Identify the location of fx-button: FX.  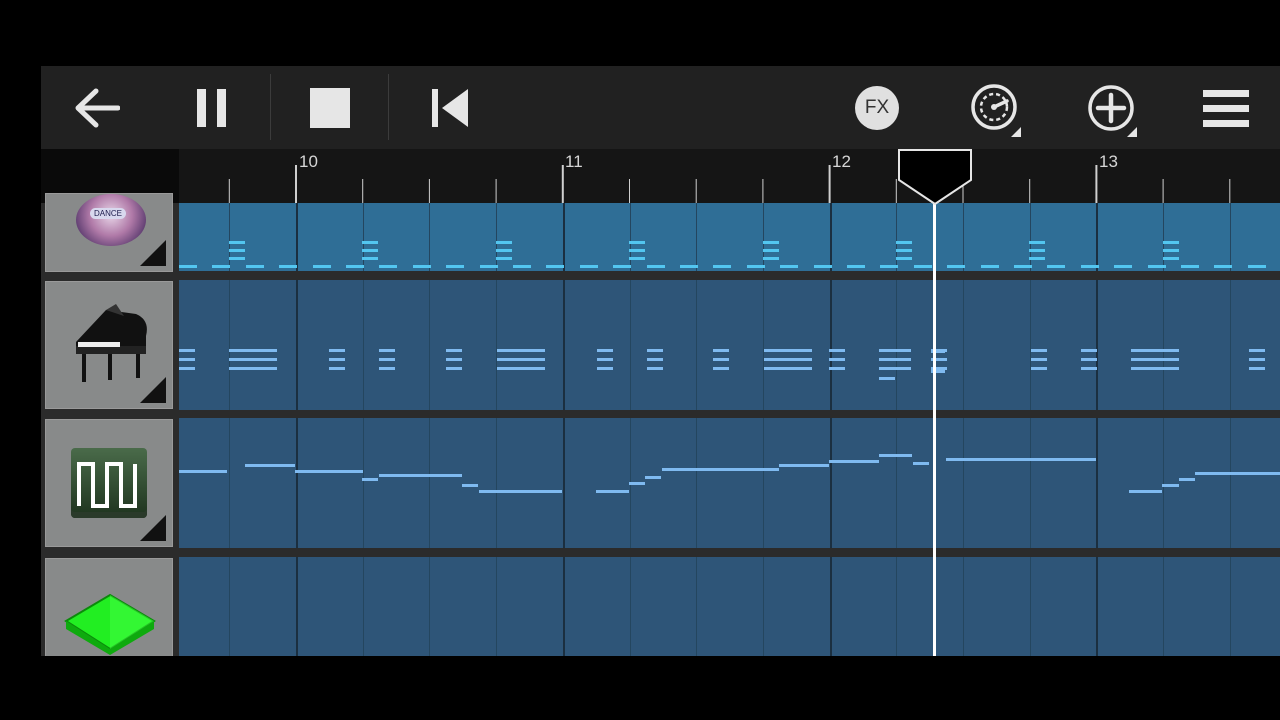
(877, 107).